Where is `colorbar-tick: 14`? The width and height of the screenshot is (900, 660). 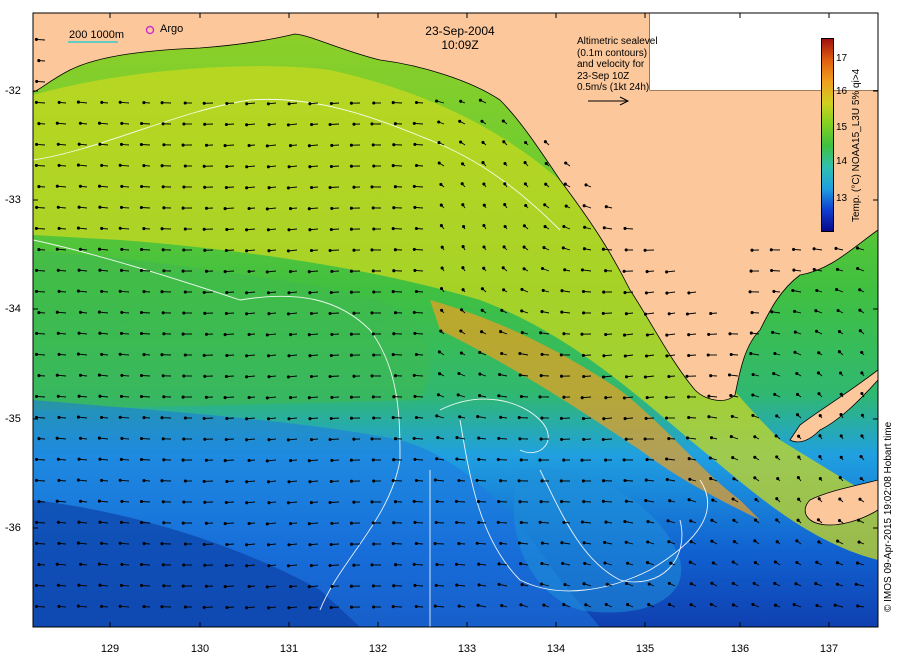
colorbar-tick: 14 is located at coordinates (842, 161).